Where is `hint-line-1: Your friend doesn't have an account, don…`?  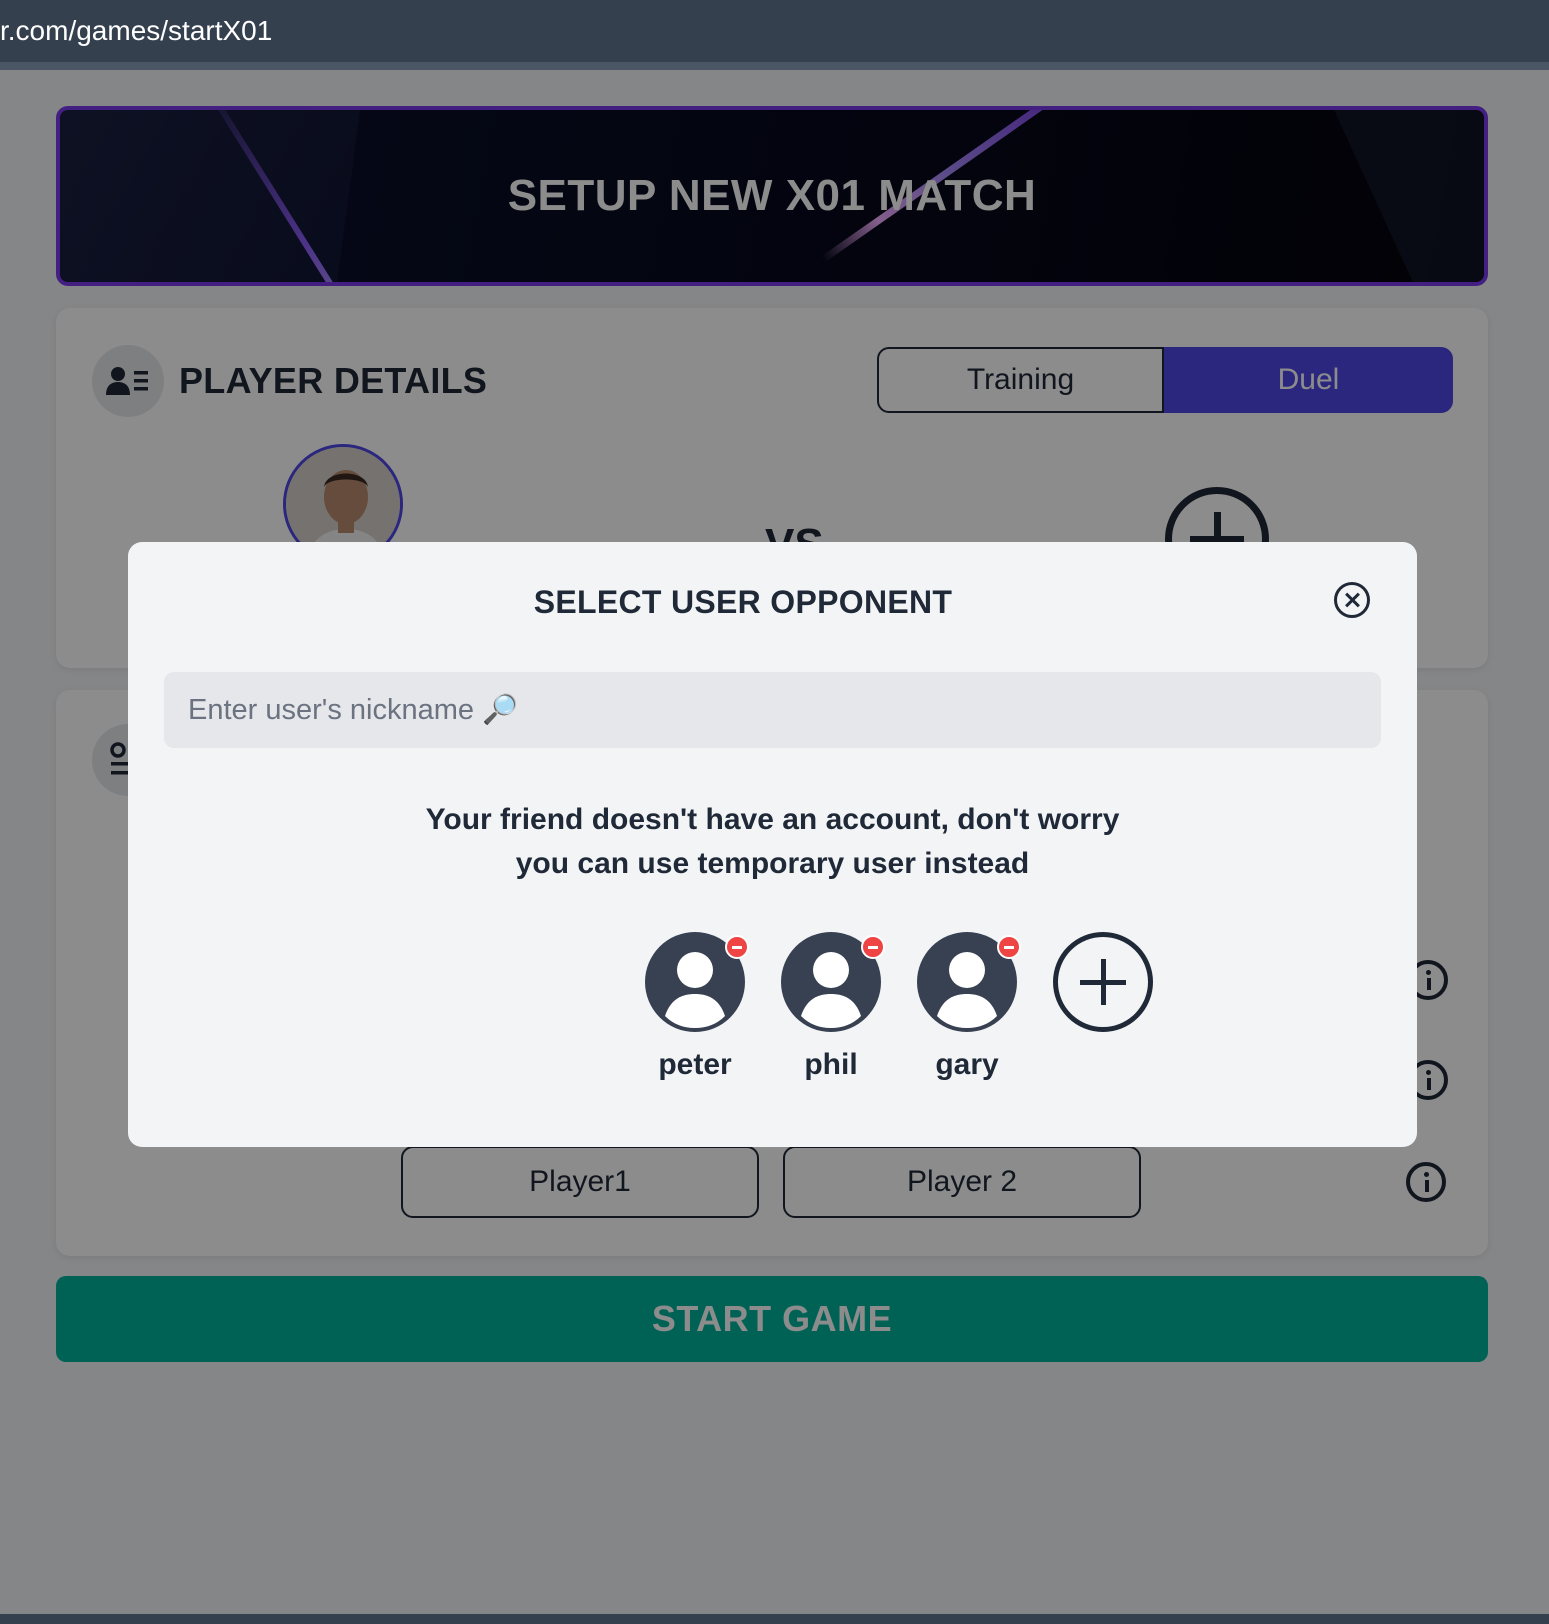 hint-line-1: Your friend doesn't have an account, don… is located at coordinates (772, 819).